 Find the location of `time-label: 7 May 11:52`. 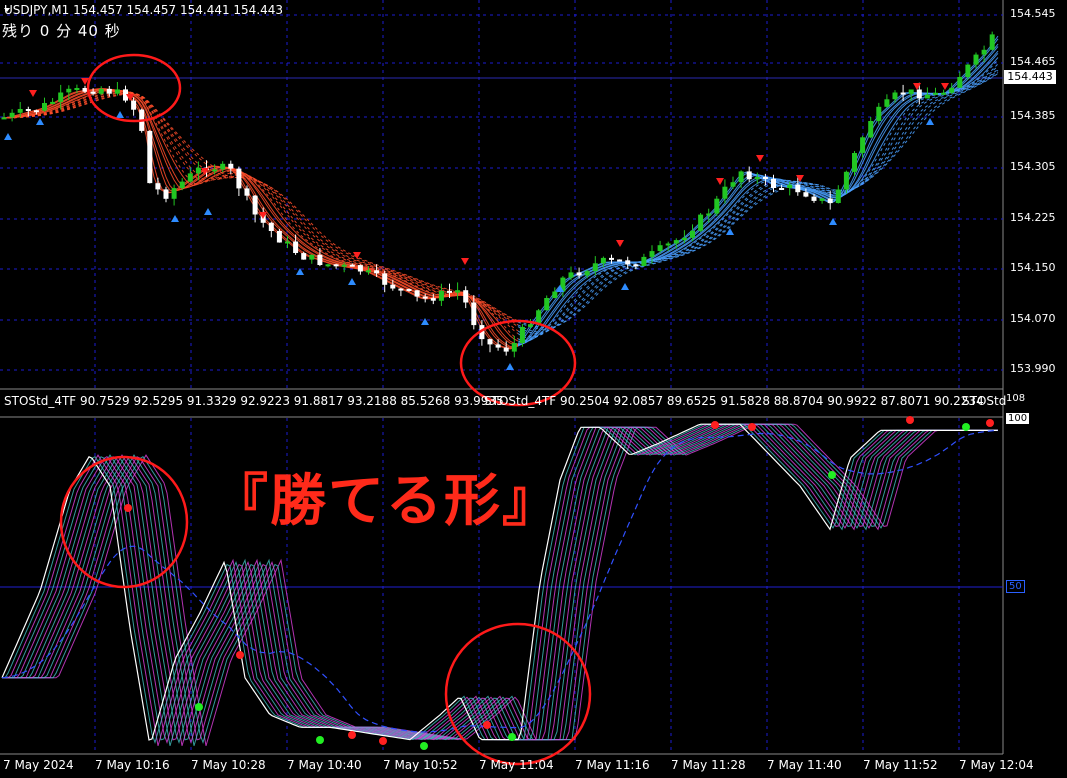

time-label: 7 May 11:52 is located at coordinates (900, 765).